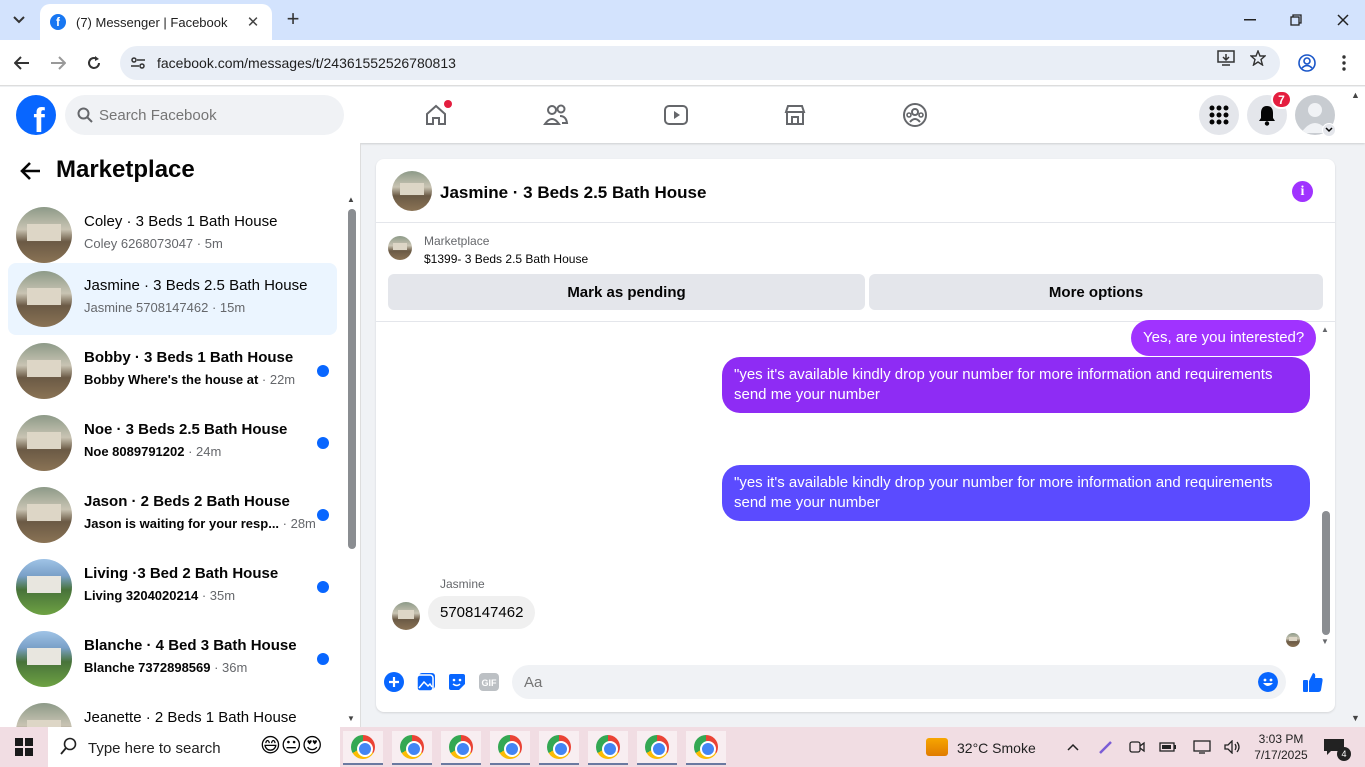 The image size is (1365, 767). I want to click on more-actions-button, so click(394, 682).